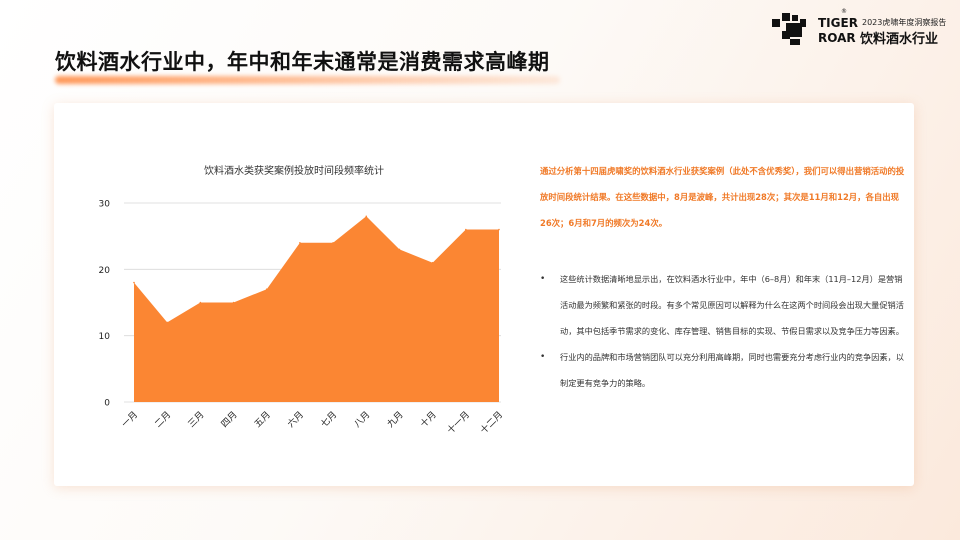 The height and width of the screenshot is (540, 960). I want to click on page-title: 饮料酒水行业中，年中和年末通常是消费需求高峰期, so click(302, 62).